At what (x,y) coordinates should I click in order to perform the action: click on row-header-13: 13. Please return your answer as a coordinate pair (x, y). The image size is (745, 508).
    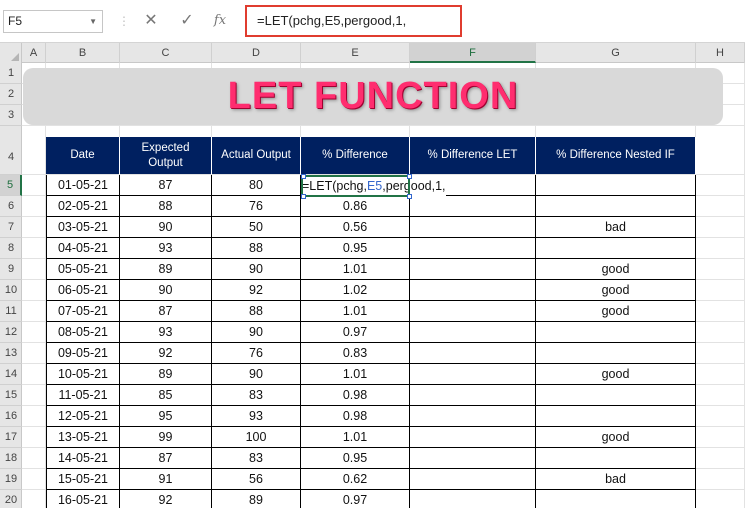
    Looking at the image, I should click on (11, 353).